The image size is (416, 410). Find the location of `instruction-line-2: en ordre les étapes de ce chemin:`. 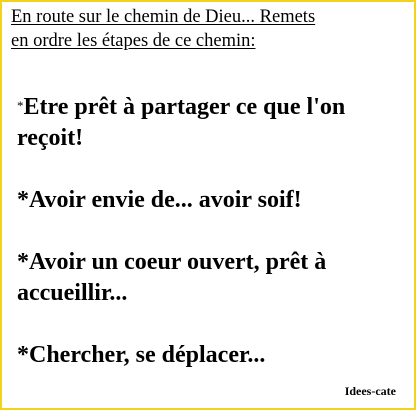

instruction-line-2: en ordre les étapes de ce chemin: is located at coordinates (133, 41).